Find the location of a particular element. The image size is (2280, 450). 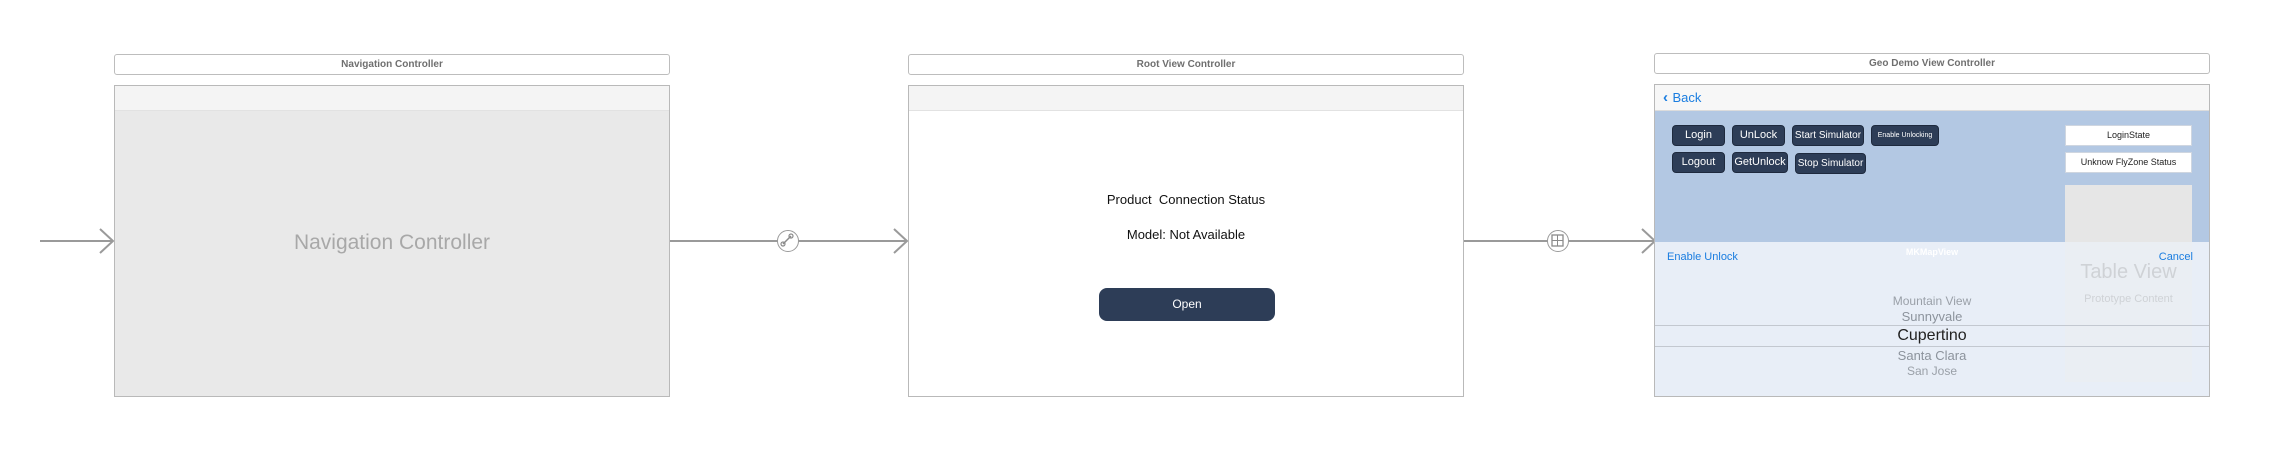

enable-unlocking-button: Enable Unlocking is located at coordinates (1905, 135).